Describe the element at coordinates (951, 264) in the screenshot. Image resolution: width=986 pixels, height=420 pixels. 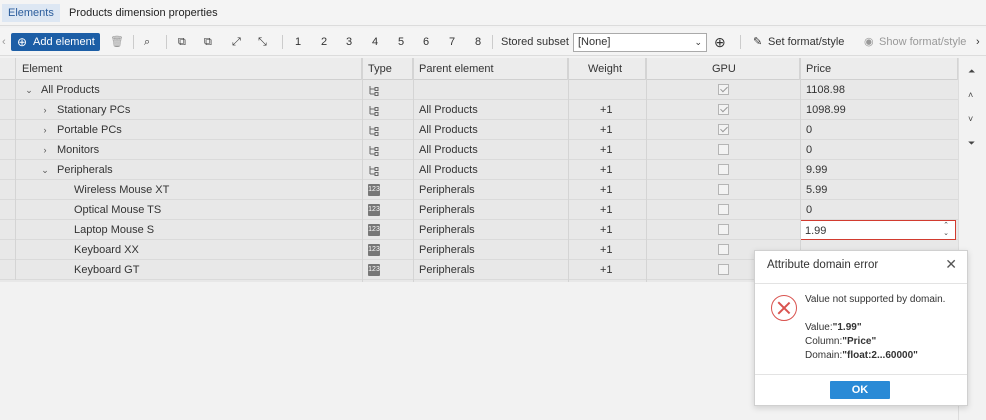
I see `close-icon: ✕` at that location.